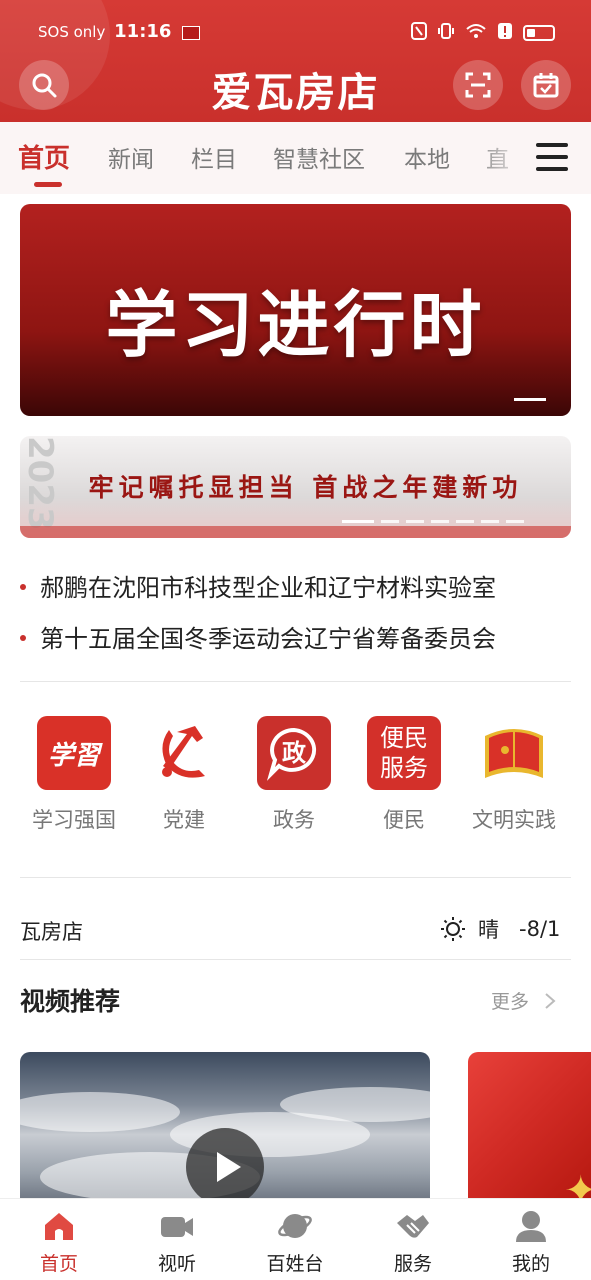 The width and height of the screenshot is (591, 1280). What do you see at coordinates (177, 1226) in the screenshot?
I see `video-camera-icon` at bounding box center [177, 1226].